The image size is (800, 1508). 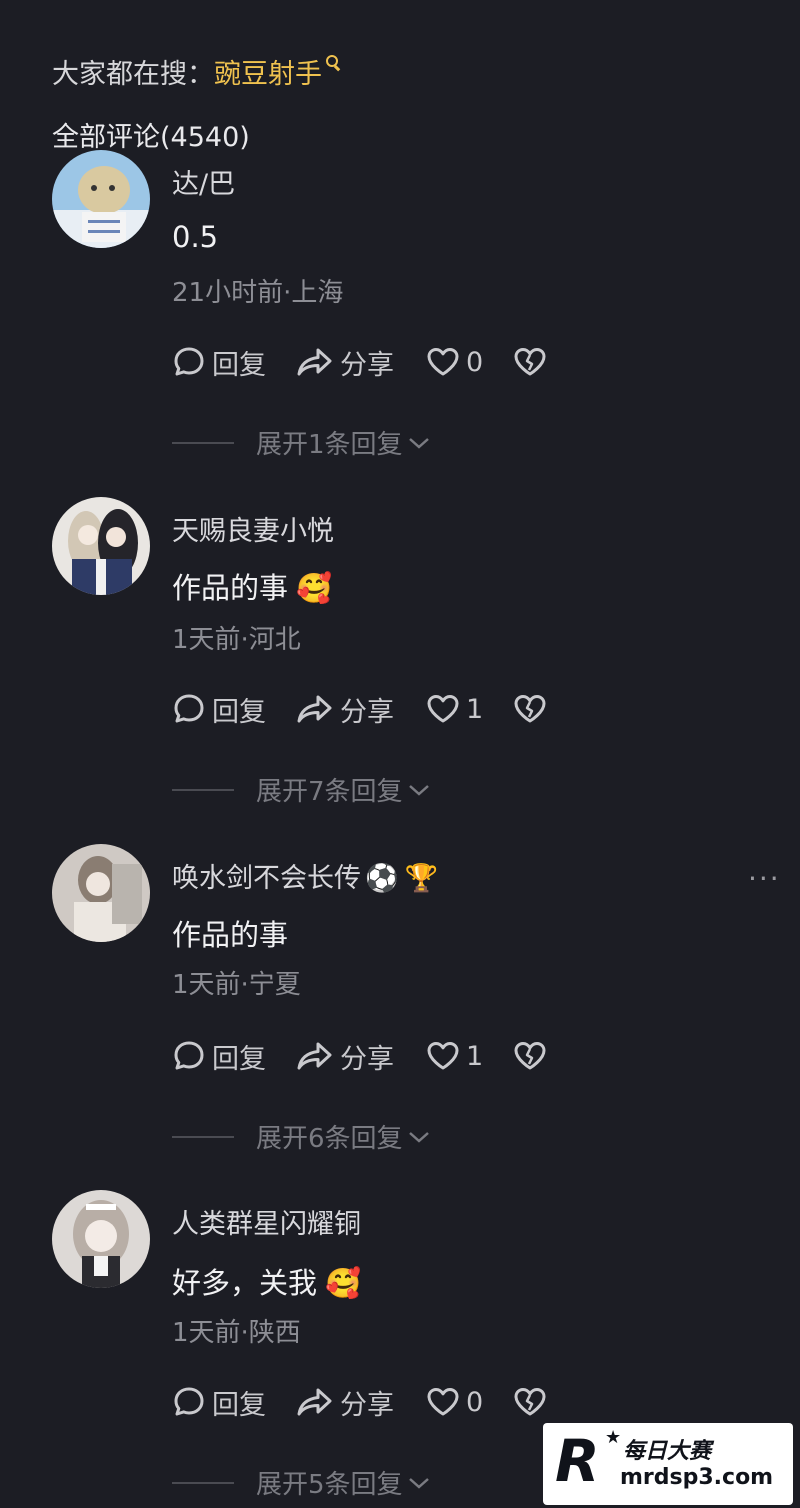 I want to click on search-icon, so click(x=333, y=63).